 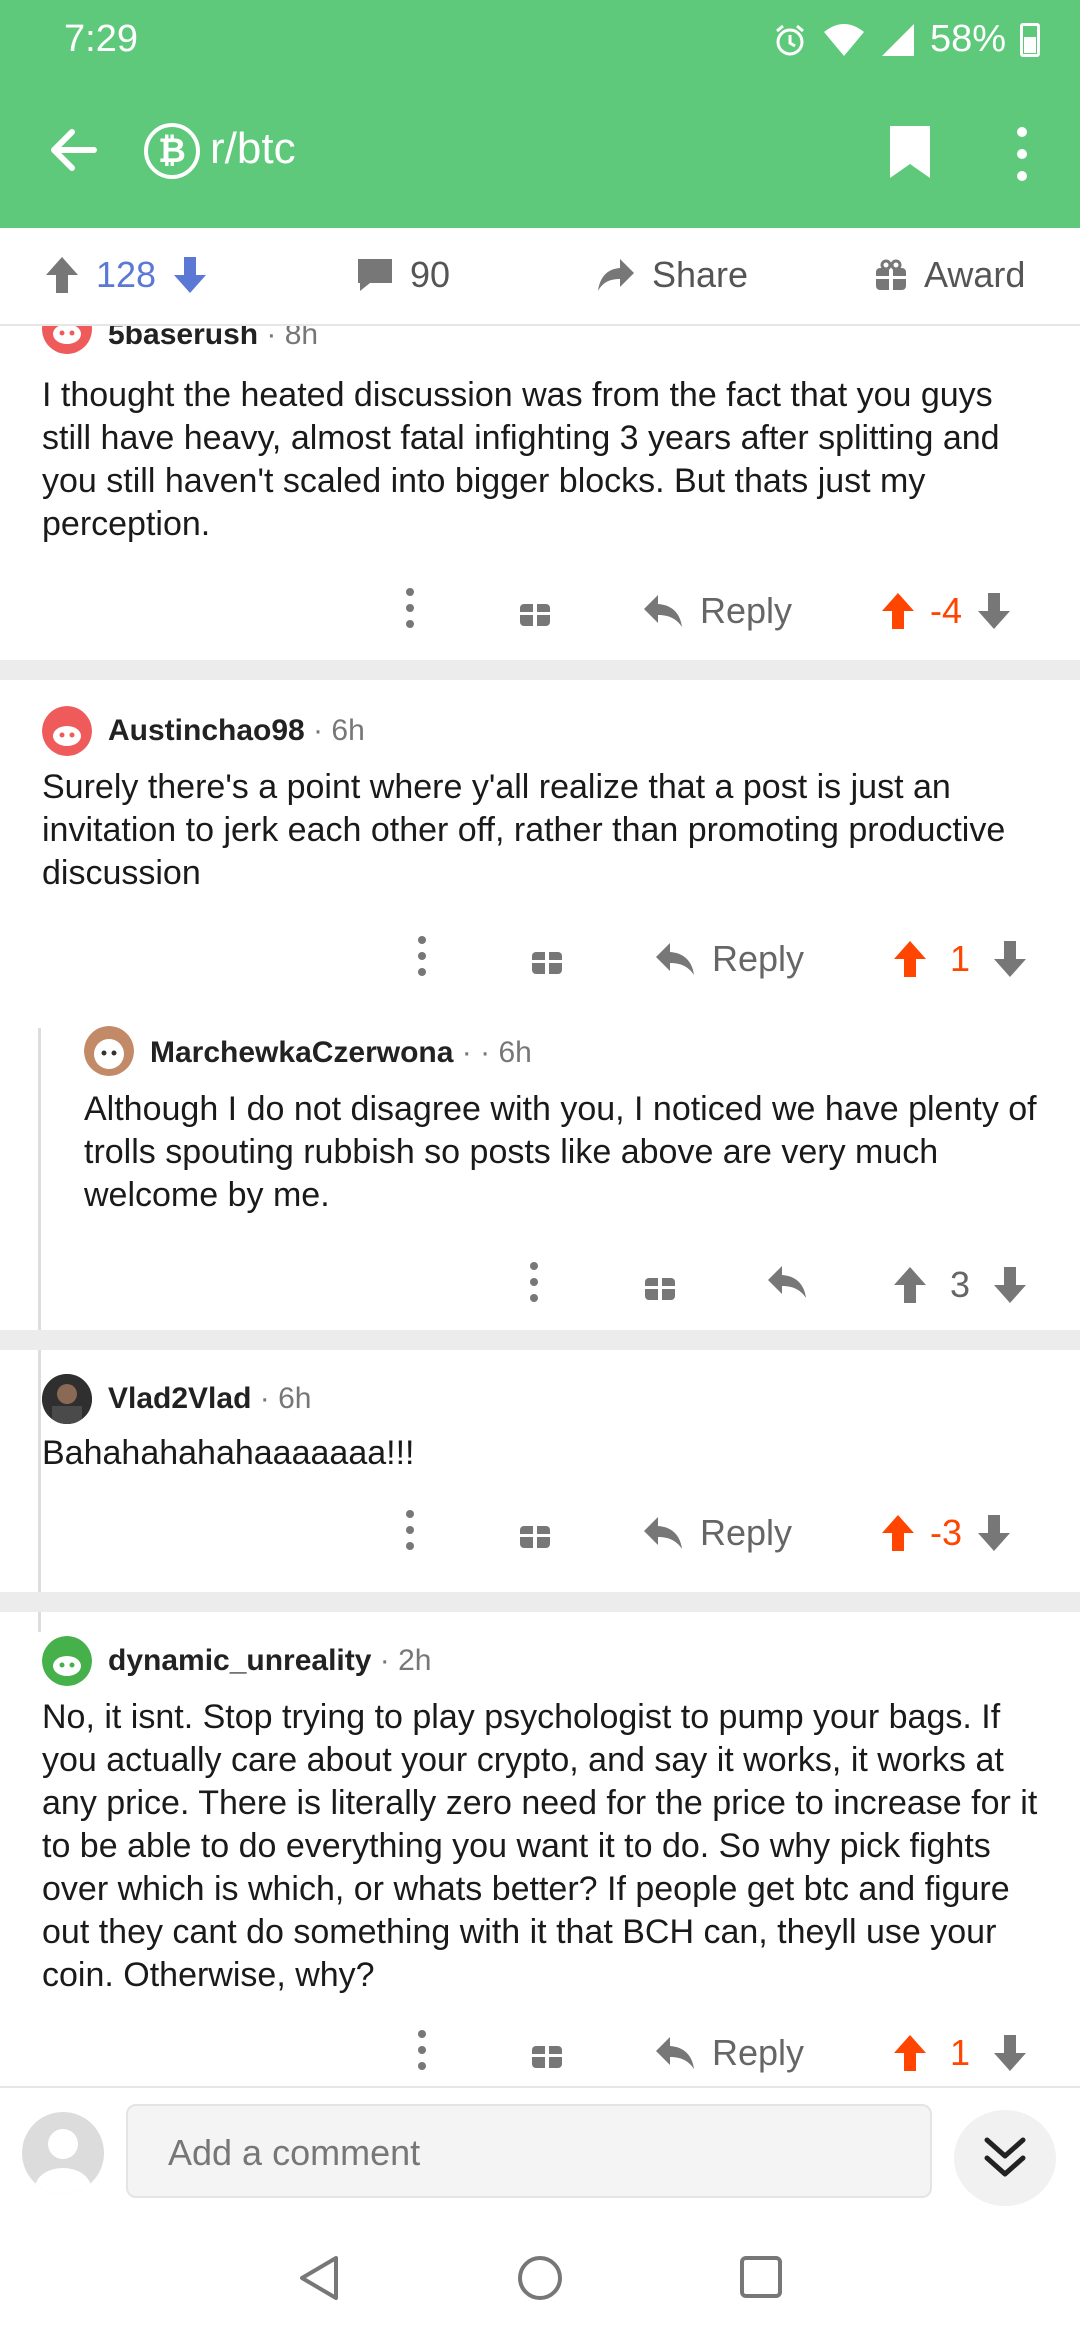 I want to click on comment-score: 3, so click(x=960, y=1284).